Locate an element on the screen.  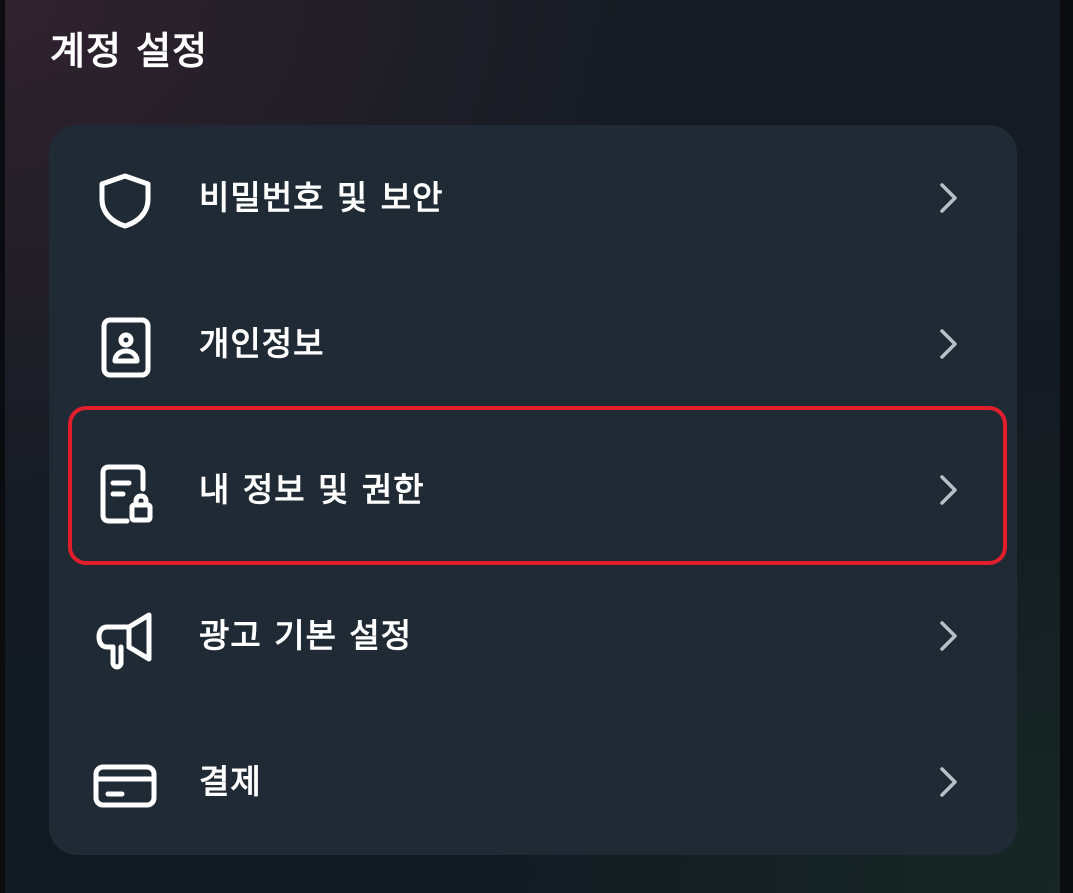
menu-item-my-info-permissions: 내 정보 및 권한 is located at coordinates (533, 490).